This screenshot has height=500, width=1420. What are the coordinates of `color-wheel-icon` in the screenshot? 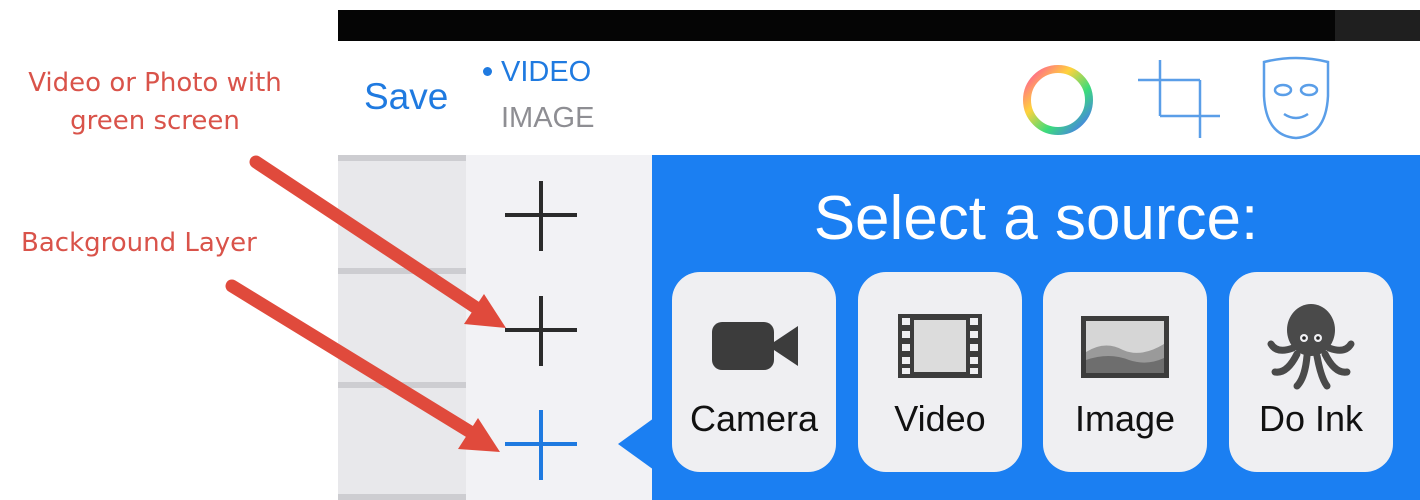 It's located at (1058, 100).